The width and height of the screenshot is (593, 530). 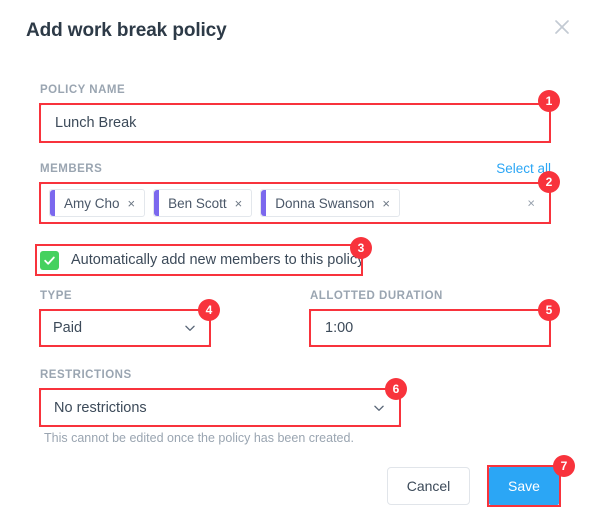 I want to click on restrictions-select: No restrictions, so click(x=220, y=407).